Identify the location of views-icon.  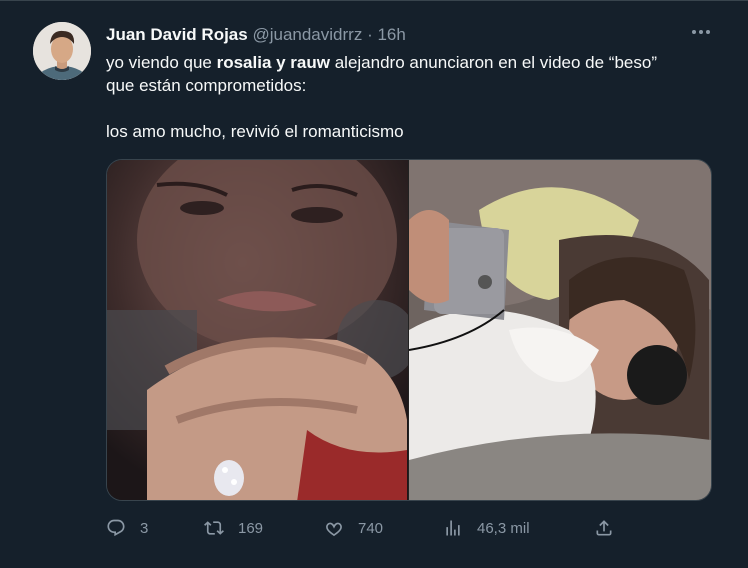
(453, 528).